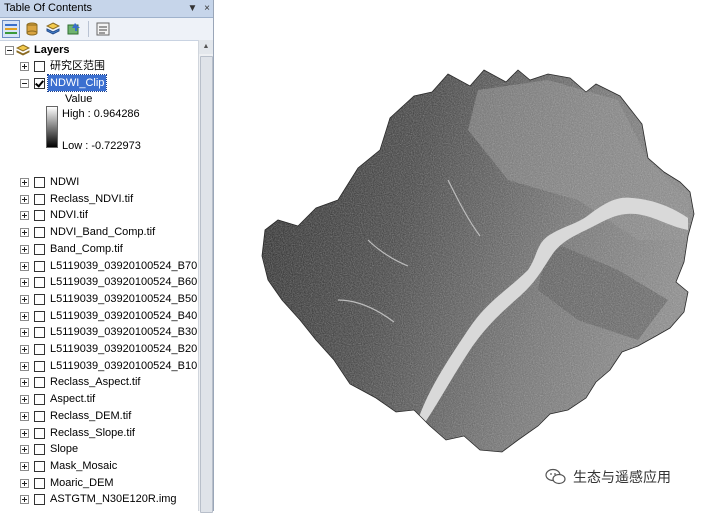 This screenshot has height=516, width=720. I want to click on layer-label: Aspect.tif, so click(73, 399).